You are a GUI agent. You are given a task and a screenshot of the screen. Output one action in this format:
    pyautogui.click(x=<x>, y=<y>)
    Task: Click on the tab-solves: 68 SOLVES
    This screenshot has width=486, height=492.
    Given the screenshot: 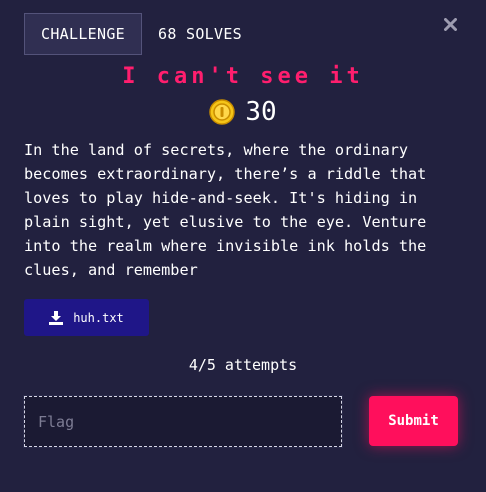 What is the action you would take?
    pyautogui.click(x=210, y=34)
    